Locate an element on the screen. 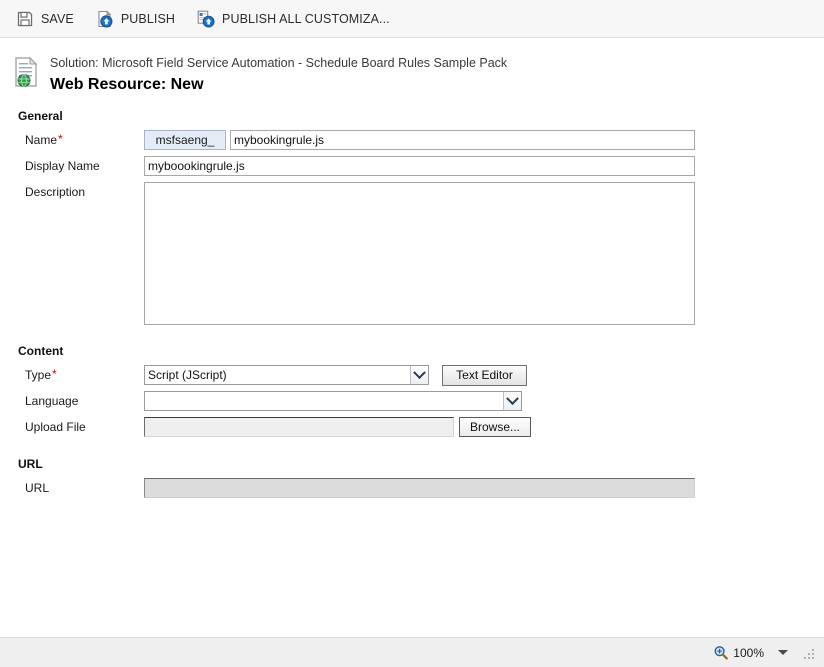  type-field-row: Type* Script (JScript) Text Editor is located at coordinates (421, 375).